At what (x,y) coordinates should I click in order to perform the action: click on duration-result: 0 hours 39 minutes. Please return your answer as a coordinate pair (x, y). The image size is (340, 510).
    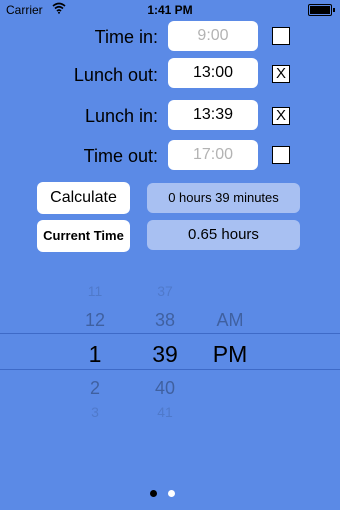
    Looking at the image, I should click on (223, 198).